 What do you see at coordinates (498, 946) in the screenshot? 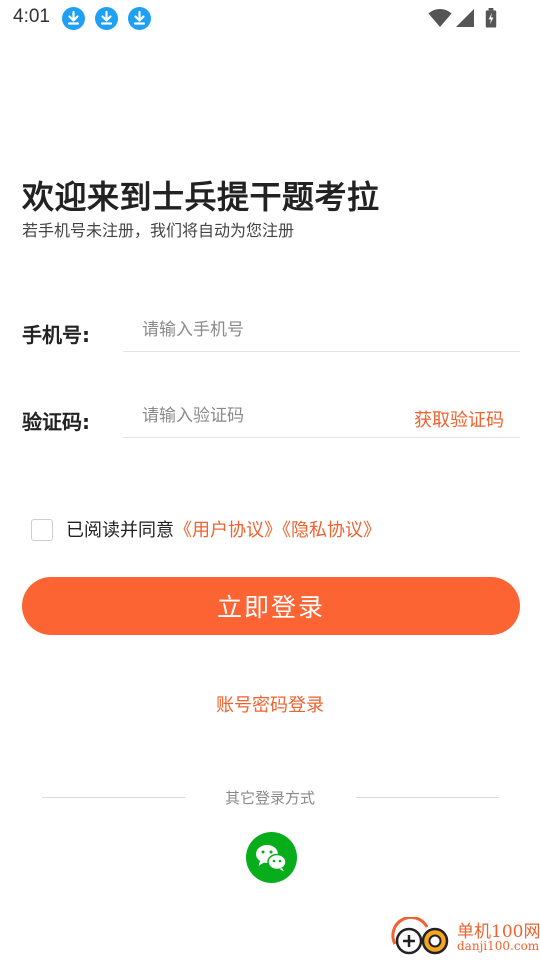
I see `watermark-url: danji100.com` at bounding box center [498, 946].